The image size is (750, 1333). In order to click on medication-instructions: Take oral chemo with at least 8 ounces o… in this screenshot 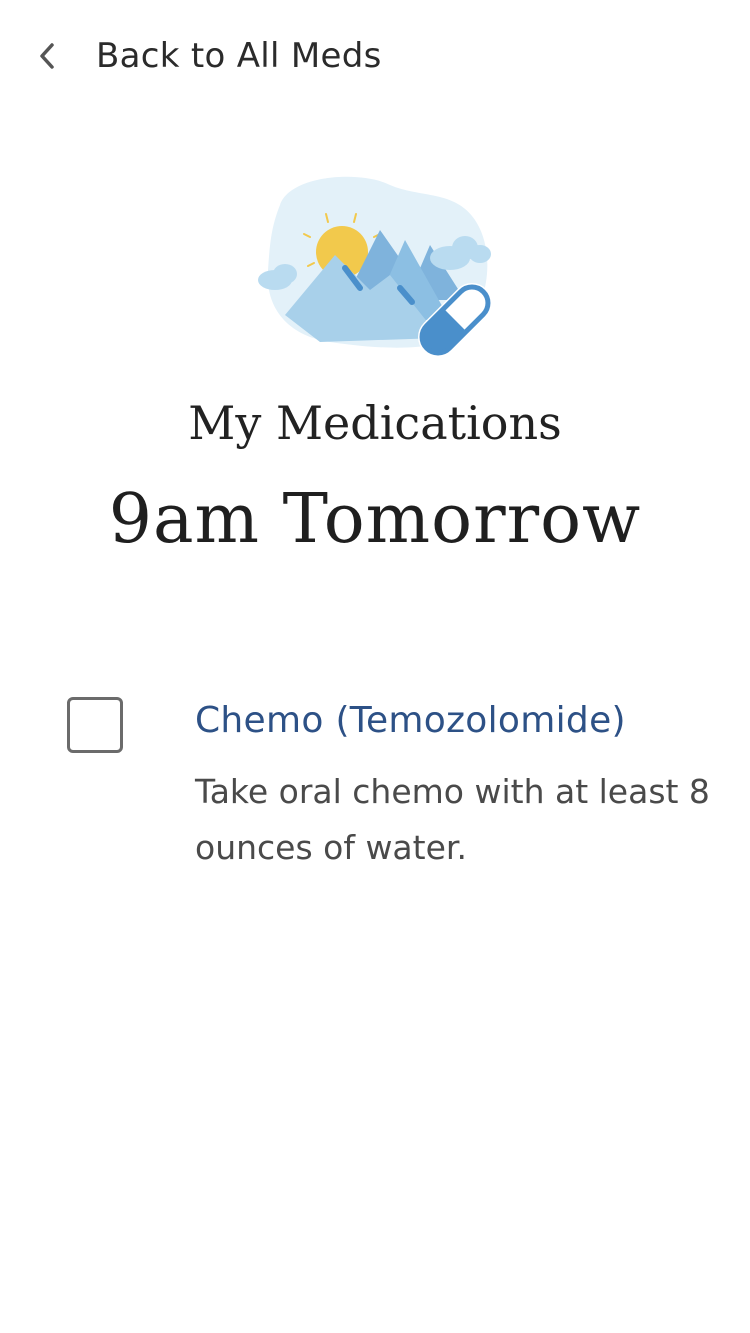, I will do `click(452, 819)`.